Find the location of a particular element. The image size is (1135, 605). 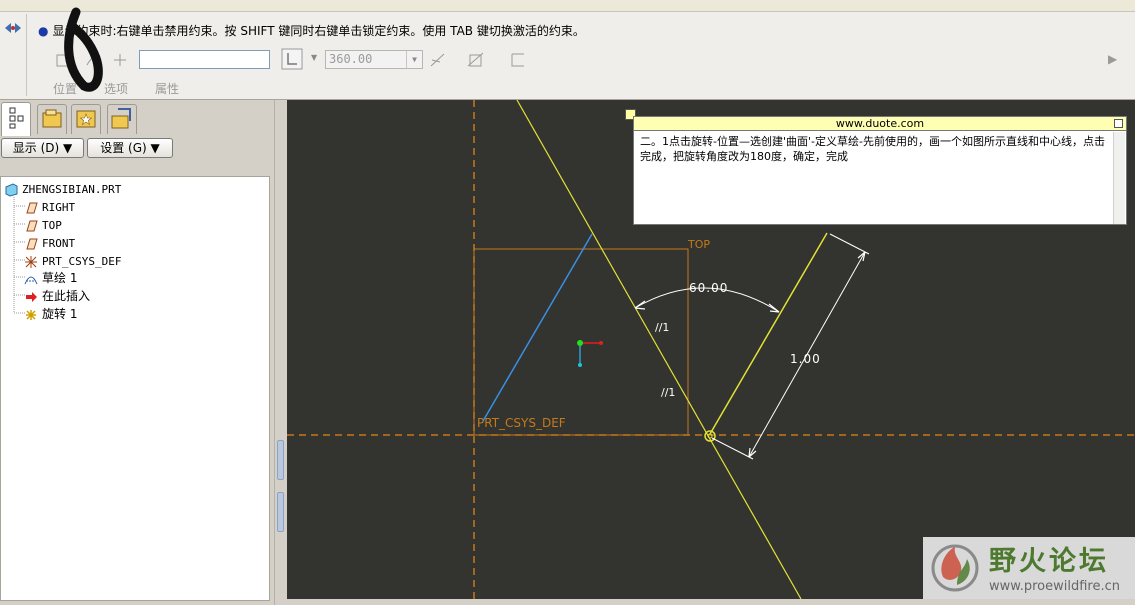

connections-icon is located at coordinates (121, 118).